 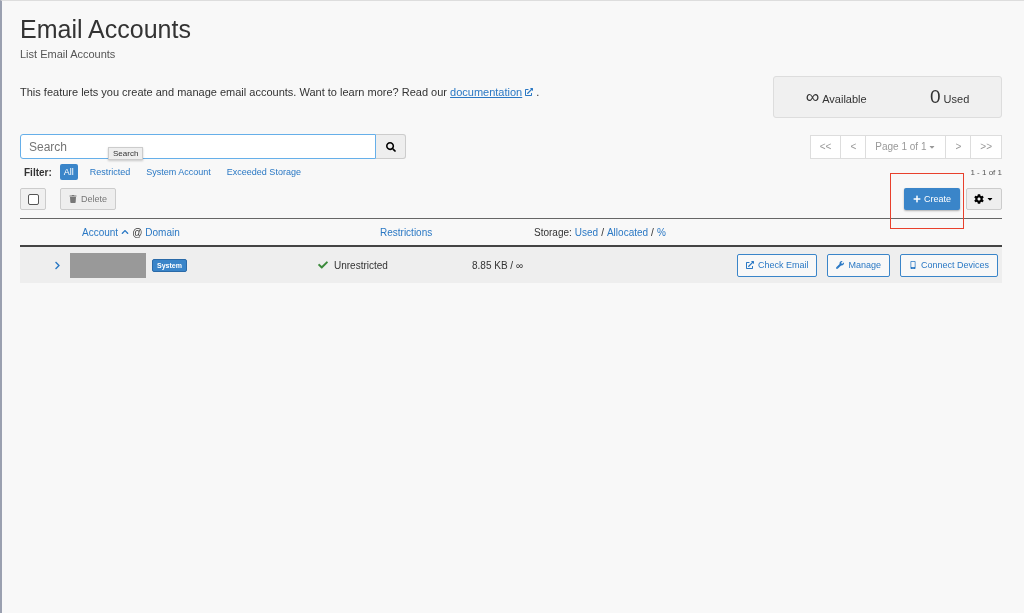 I want to click on stat-label: Used, so click(x=956, y=99).